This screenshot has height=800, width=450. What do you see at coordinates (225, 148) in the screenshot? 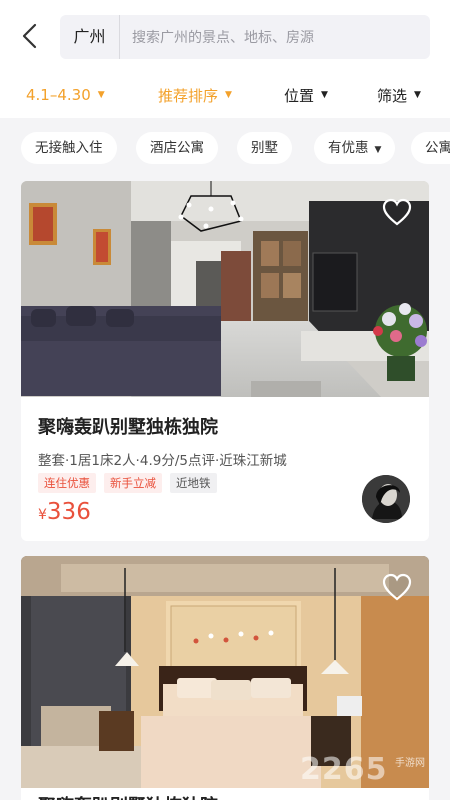
I see `quick-tag-row: 无接触入住 酒店公寓 别墅 有优惠 ▼ 公寓` at bounding box center [225, 148].